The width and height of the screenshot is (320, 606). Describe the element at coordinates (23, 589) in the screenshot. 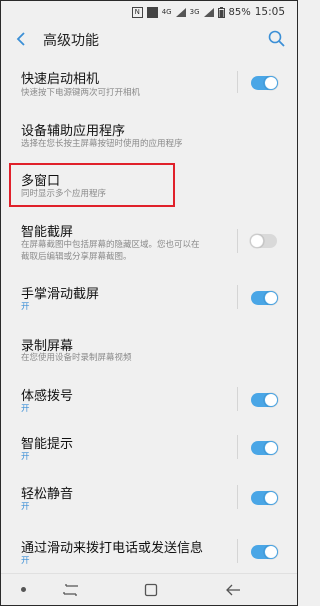

I see `dot-icon` at that location.